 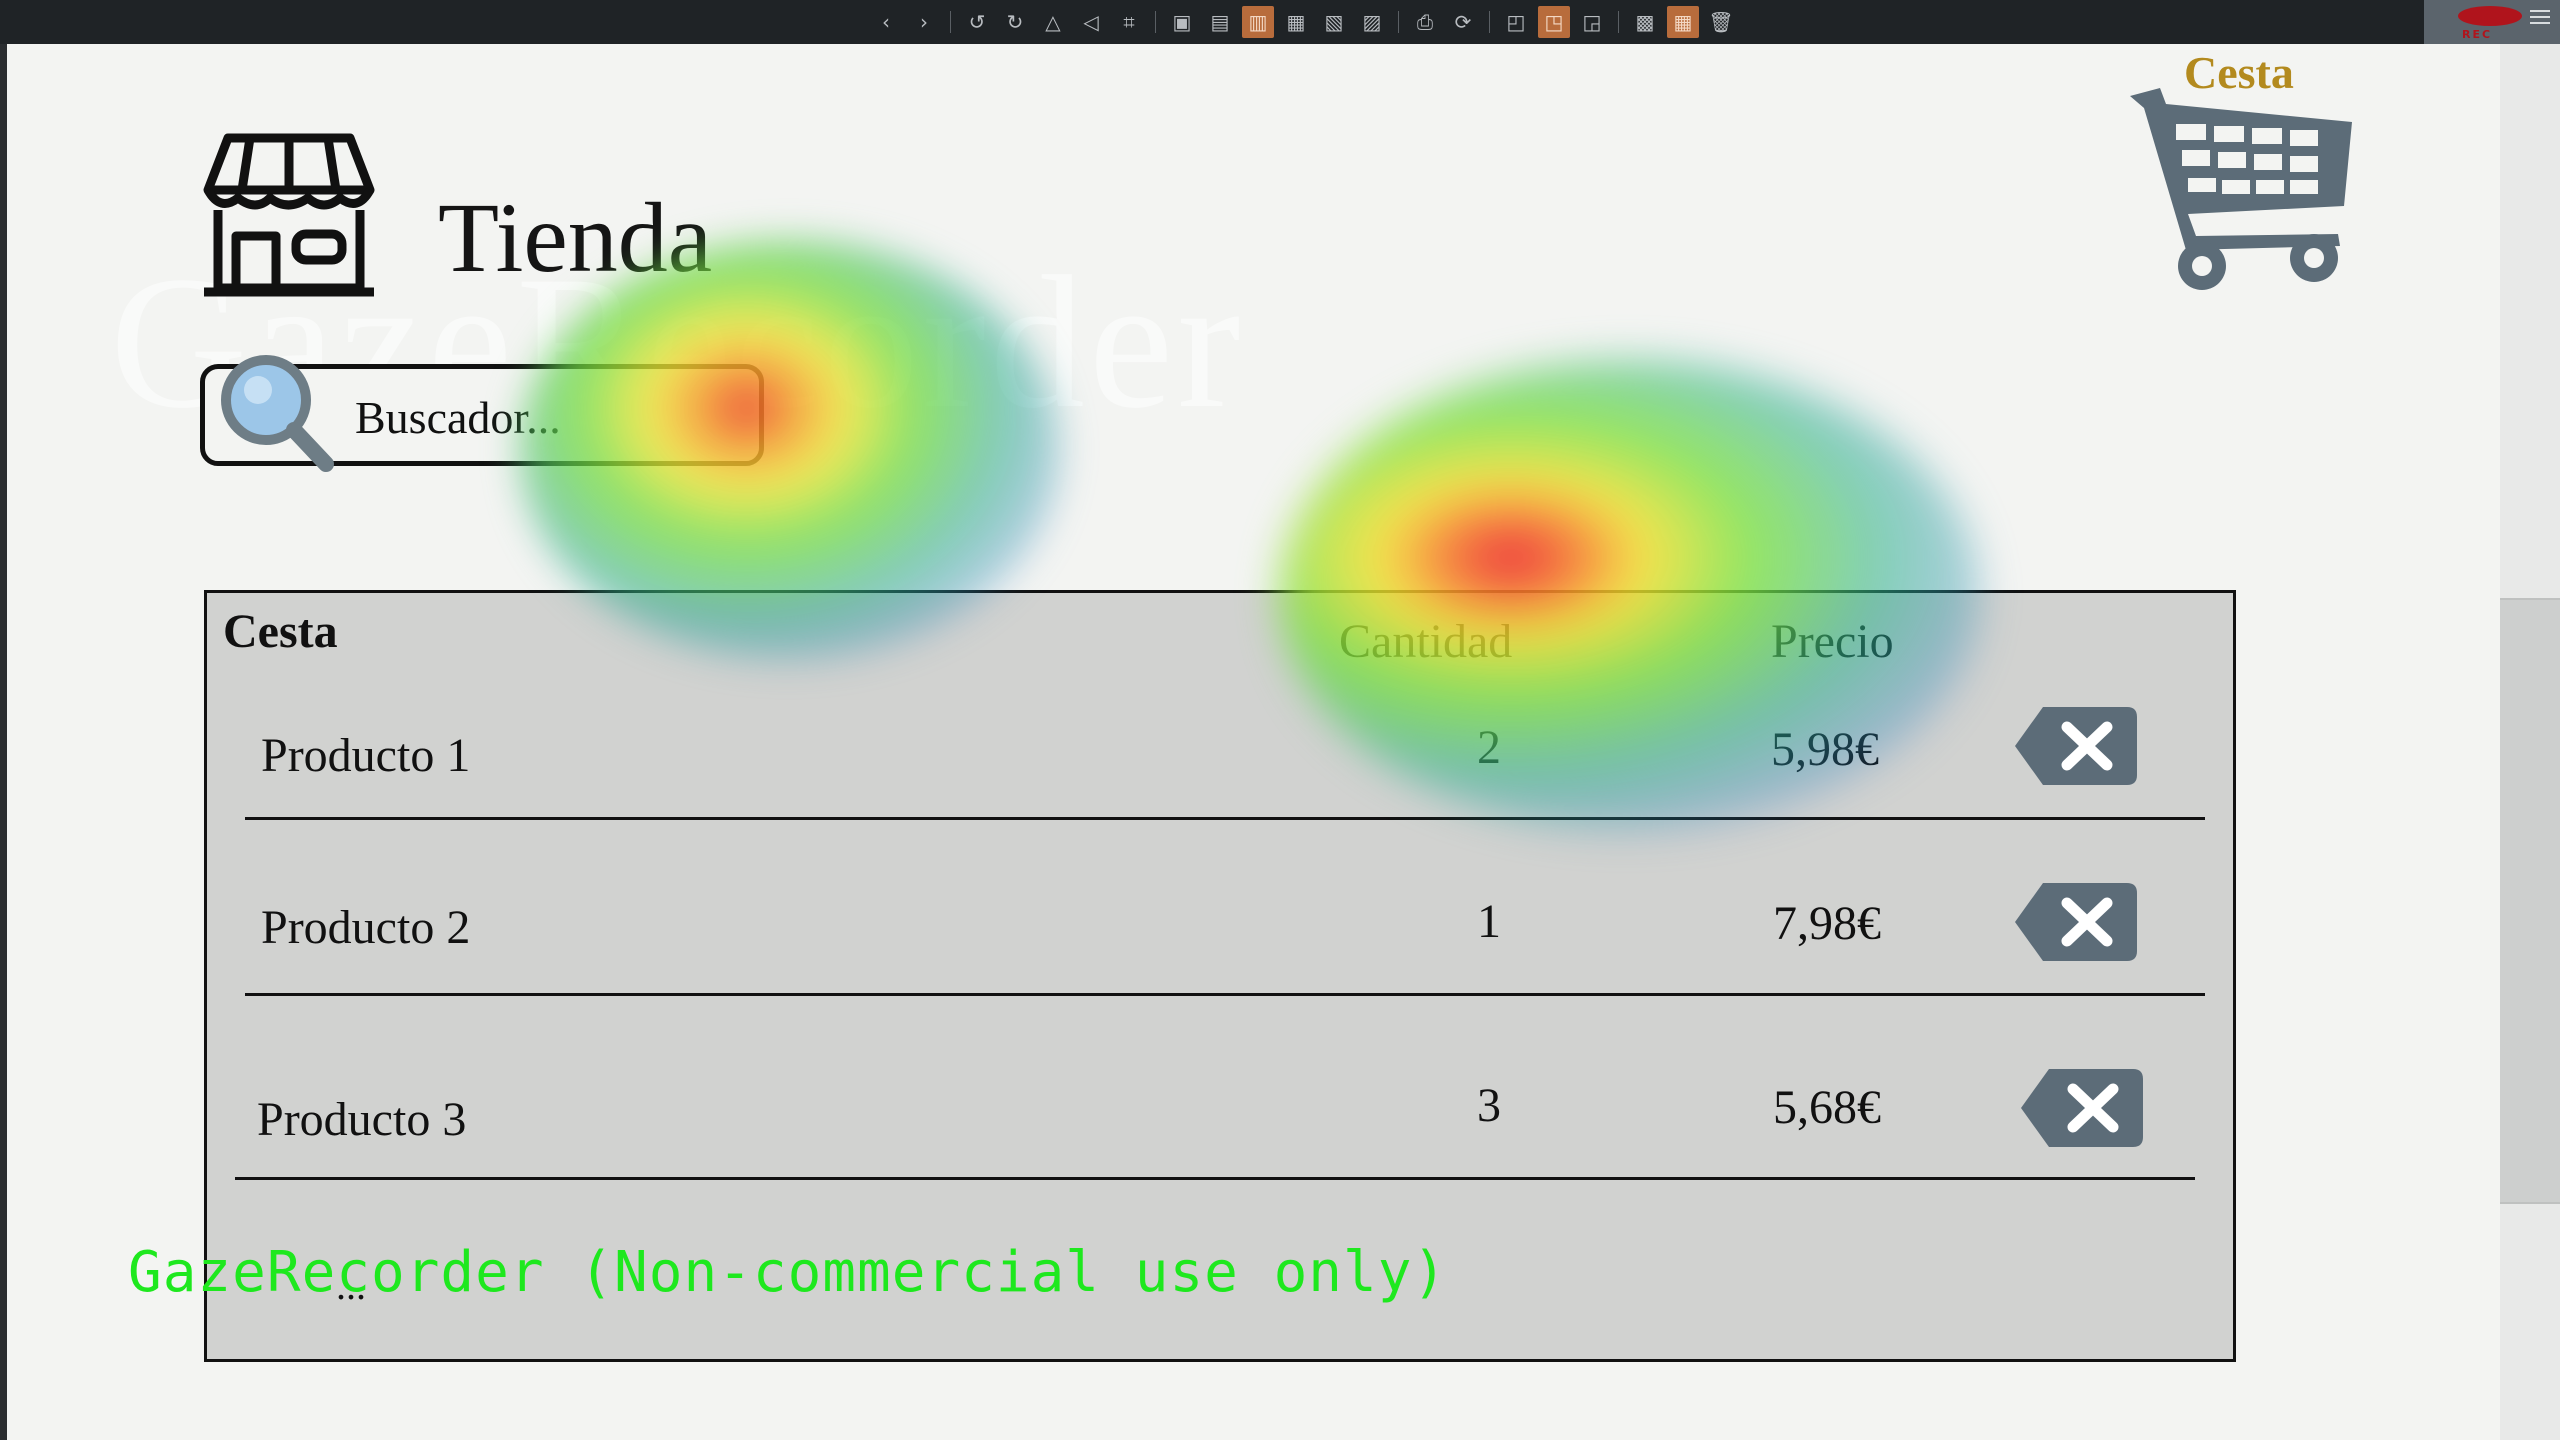 What do you see at coordinates (1425, 22) in the screenshot?
I see `print-icon: ⎙` at bounding box center [1425, 22].